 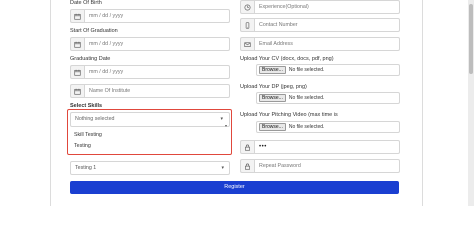 What do you see at coordinates (86, 168) in the screenshot?
I see `secondary-select-value: Testing 1` at bounding box center [86, 168].